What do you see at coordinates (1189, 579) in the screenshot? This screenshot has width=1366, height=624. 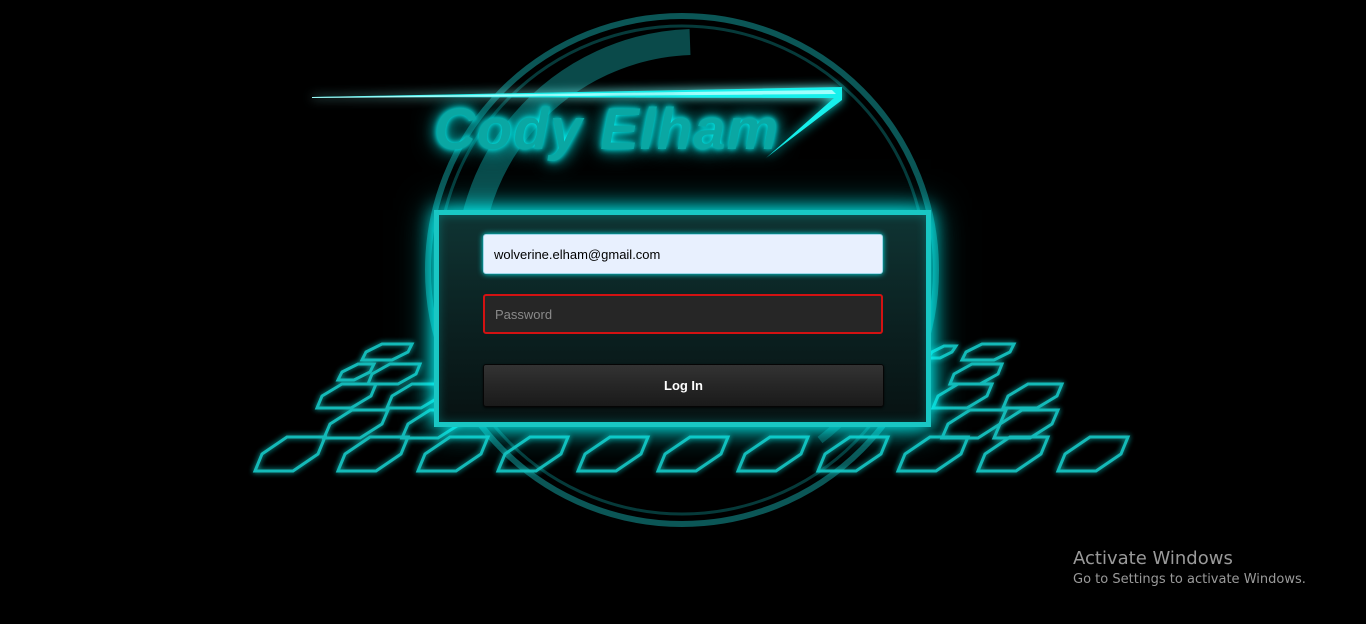 I see `watermark-subtitle: Go to Settings to activate Windows.` at bounding box center [1189, 579].